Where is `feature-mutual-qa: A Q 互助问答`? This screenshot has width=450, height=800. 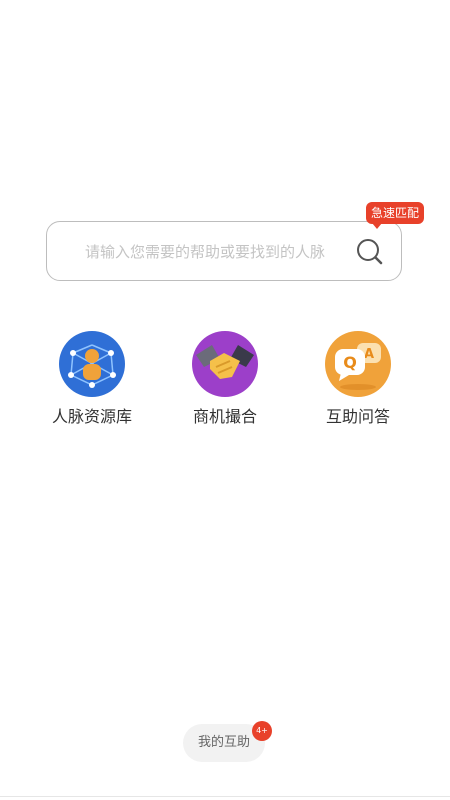
feature-mutual-qa: A Q 互助问答 is located at coordinates (358, 379).